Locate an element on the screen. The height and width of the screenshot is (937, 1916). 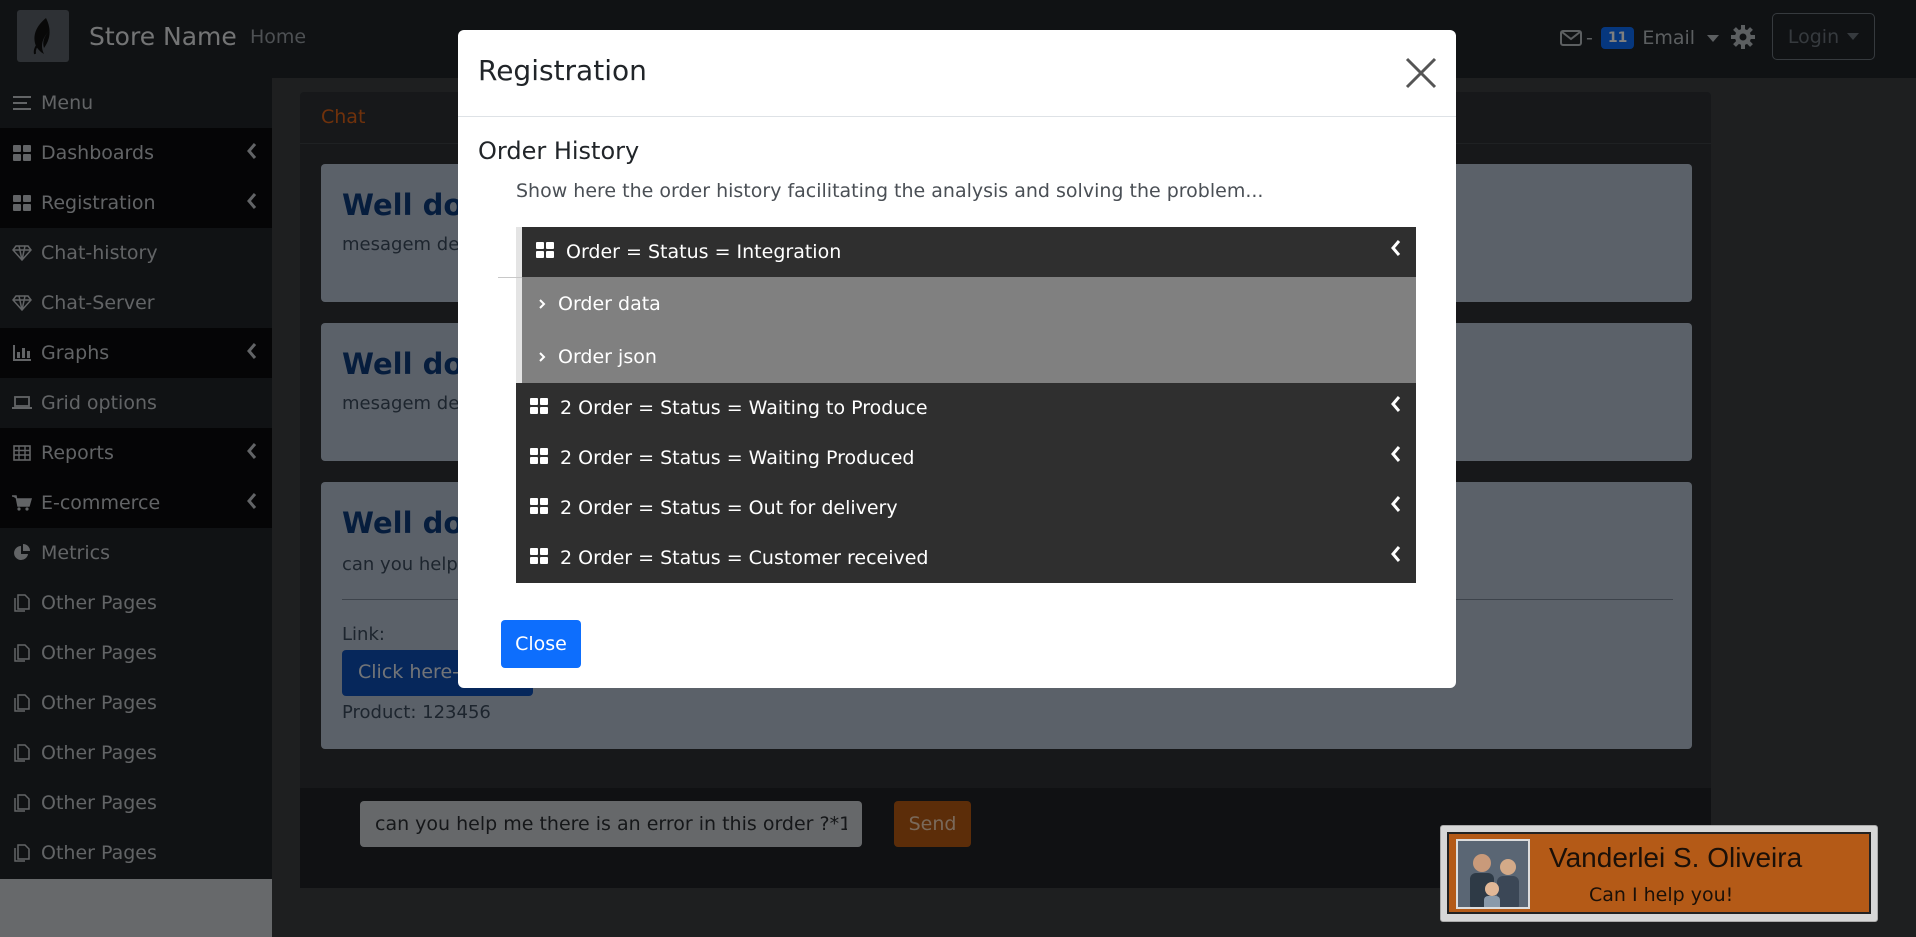
order-status-label: 2 Order = Status = Customer received is located at coordinates (744, 558).